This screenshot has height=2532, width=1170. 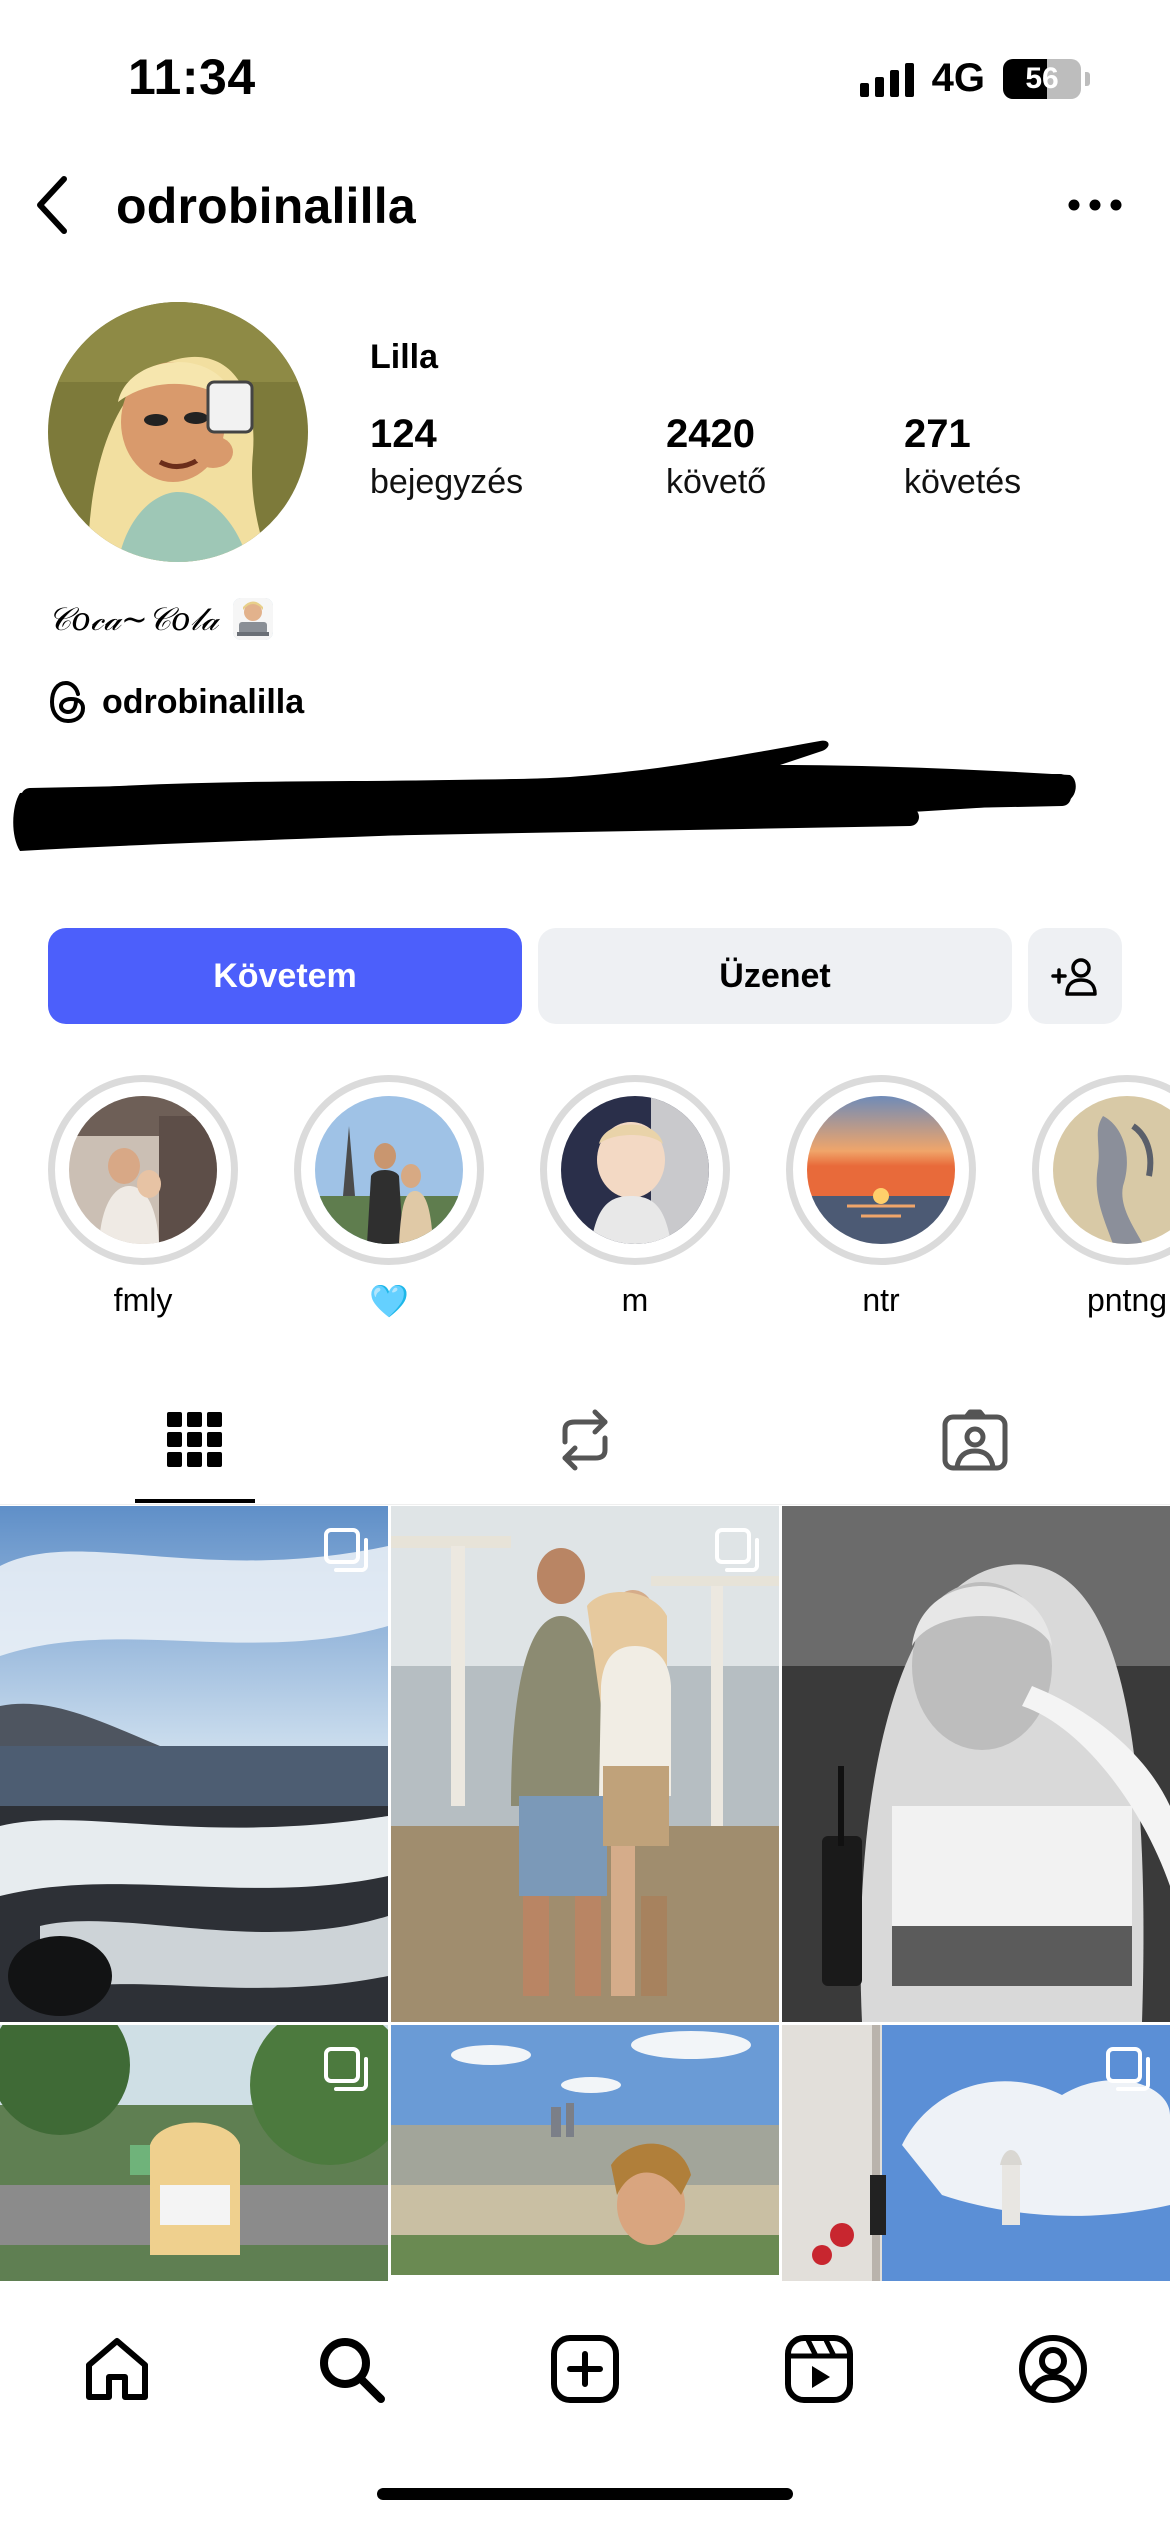 What do you see at coordinates (716, 457) in the screenshot?
I see `followers-stat: 2420 követő` at bounding box center [716, 457].